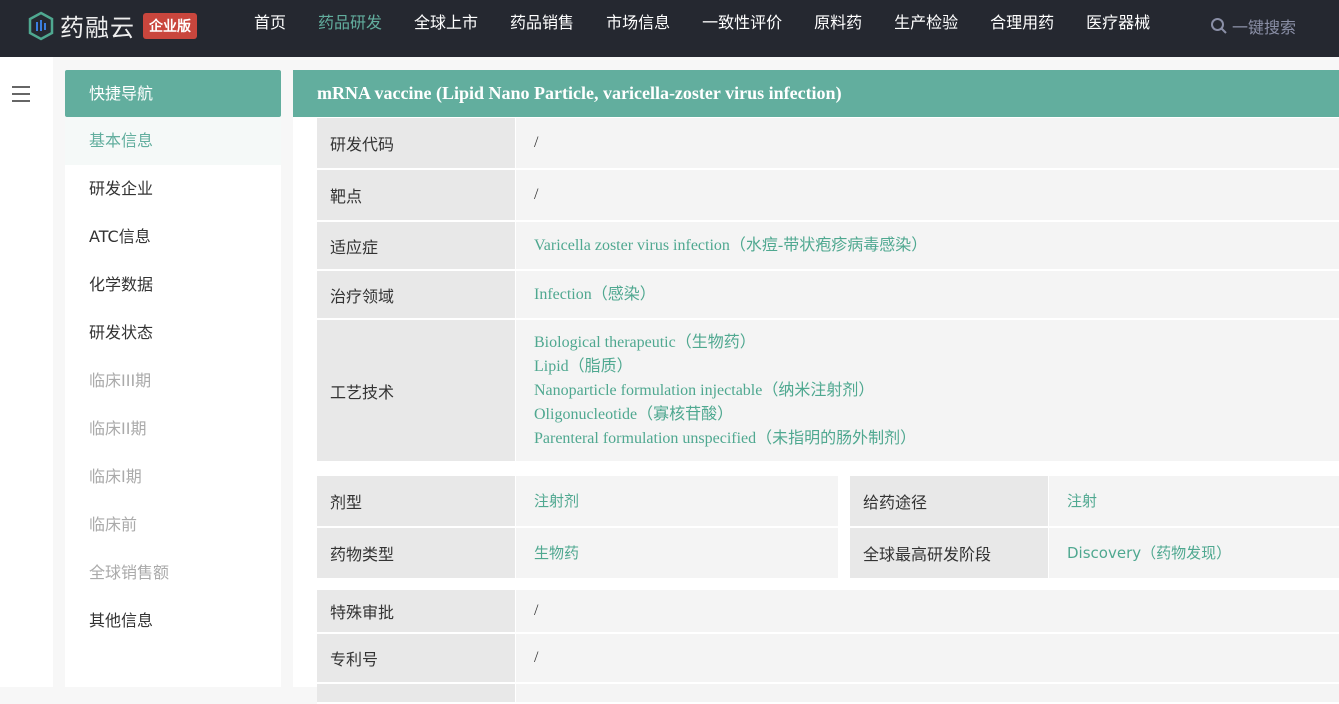 The width and height of the screenshot is (1339, 704). What do you see at coordinates (416, 294) in the screenshot?
I see `row-label: 治疗领域` at bounding box center [416, 294].